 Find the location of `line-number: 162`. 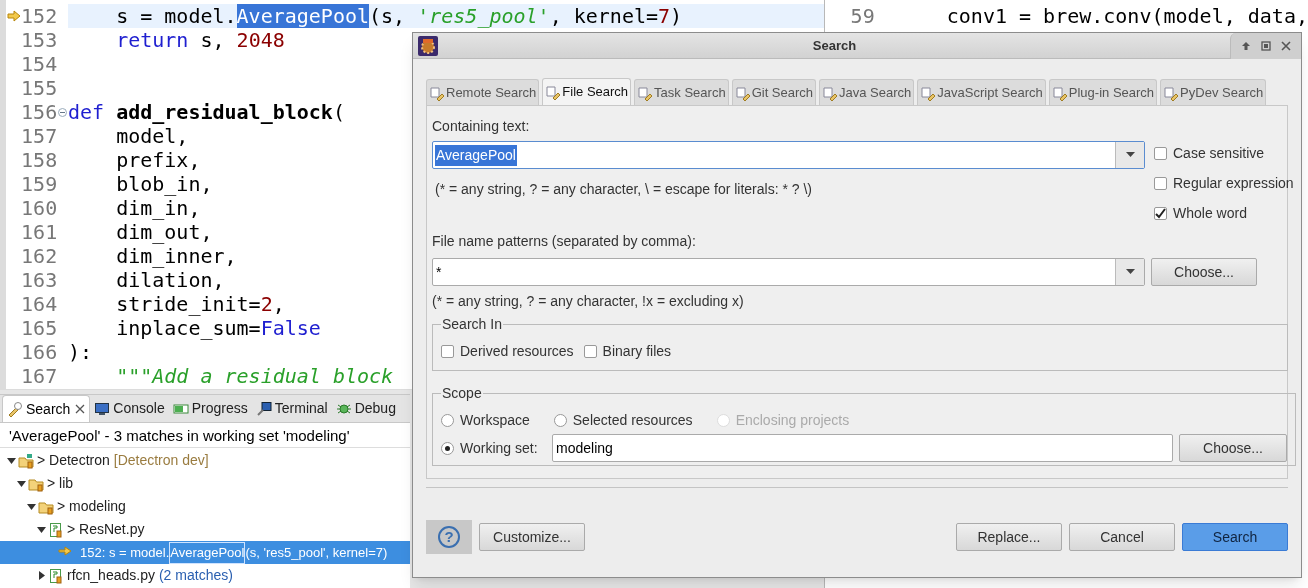

line-number: 162 is located at coordinates (39, 256).